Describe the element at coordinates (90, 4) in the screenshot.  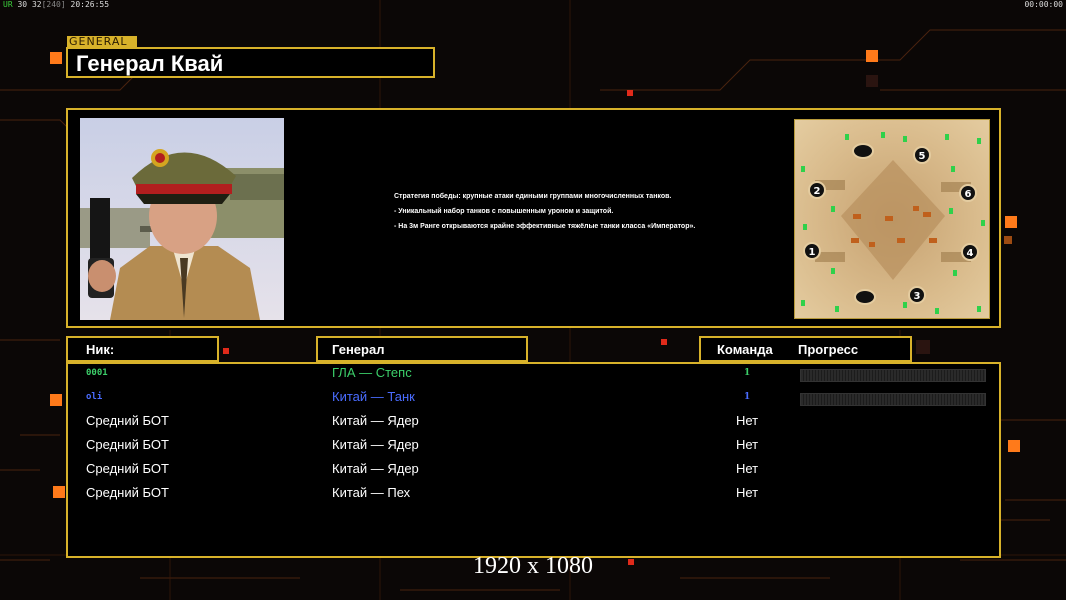
I see `system-clock: 20:26:55` at that location.